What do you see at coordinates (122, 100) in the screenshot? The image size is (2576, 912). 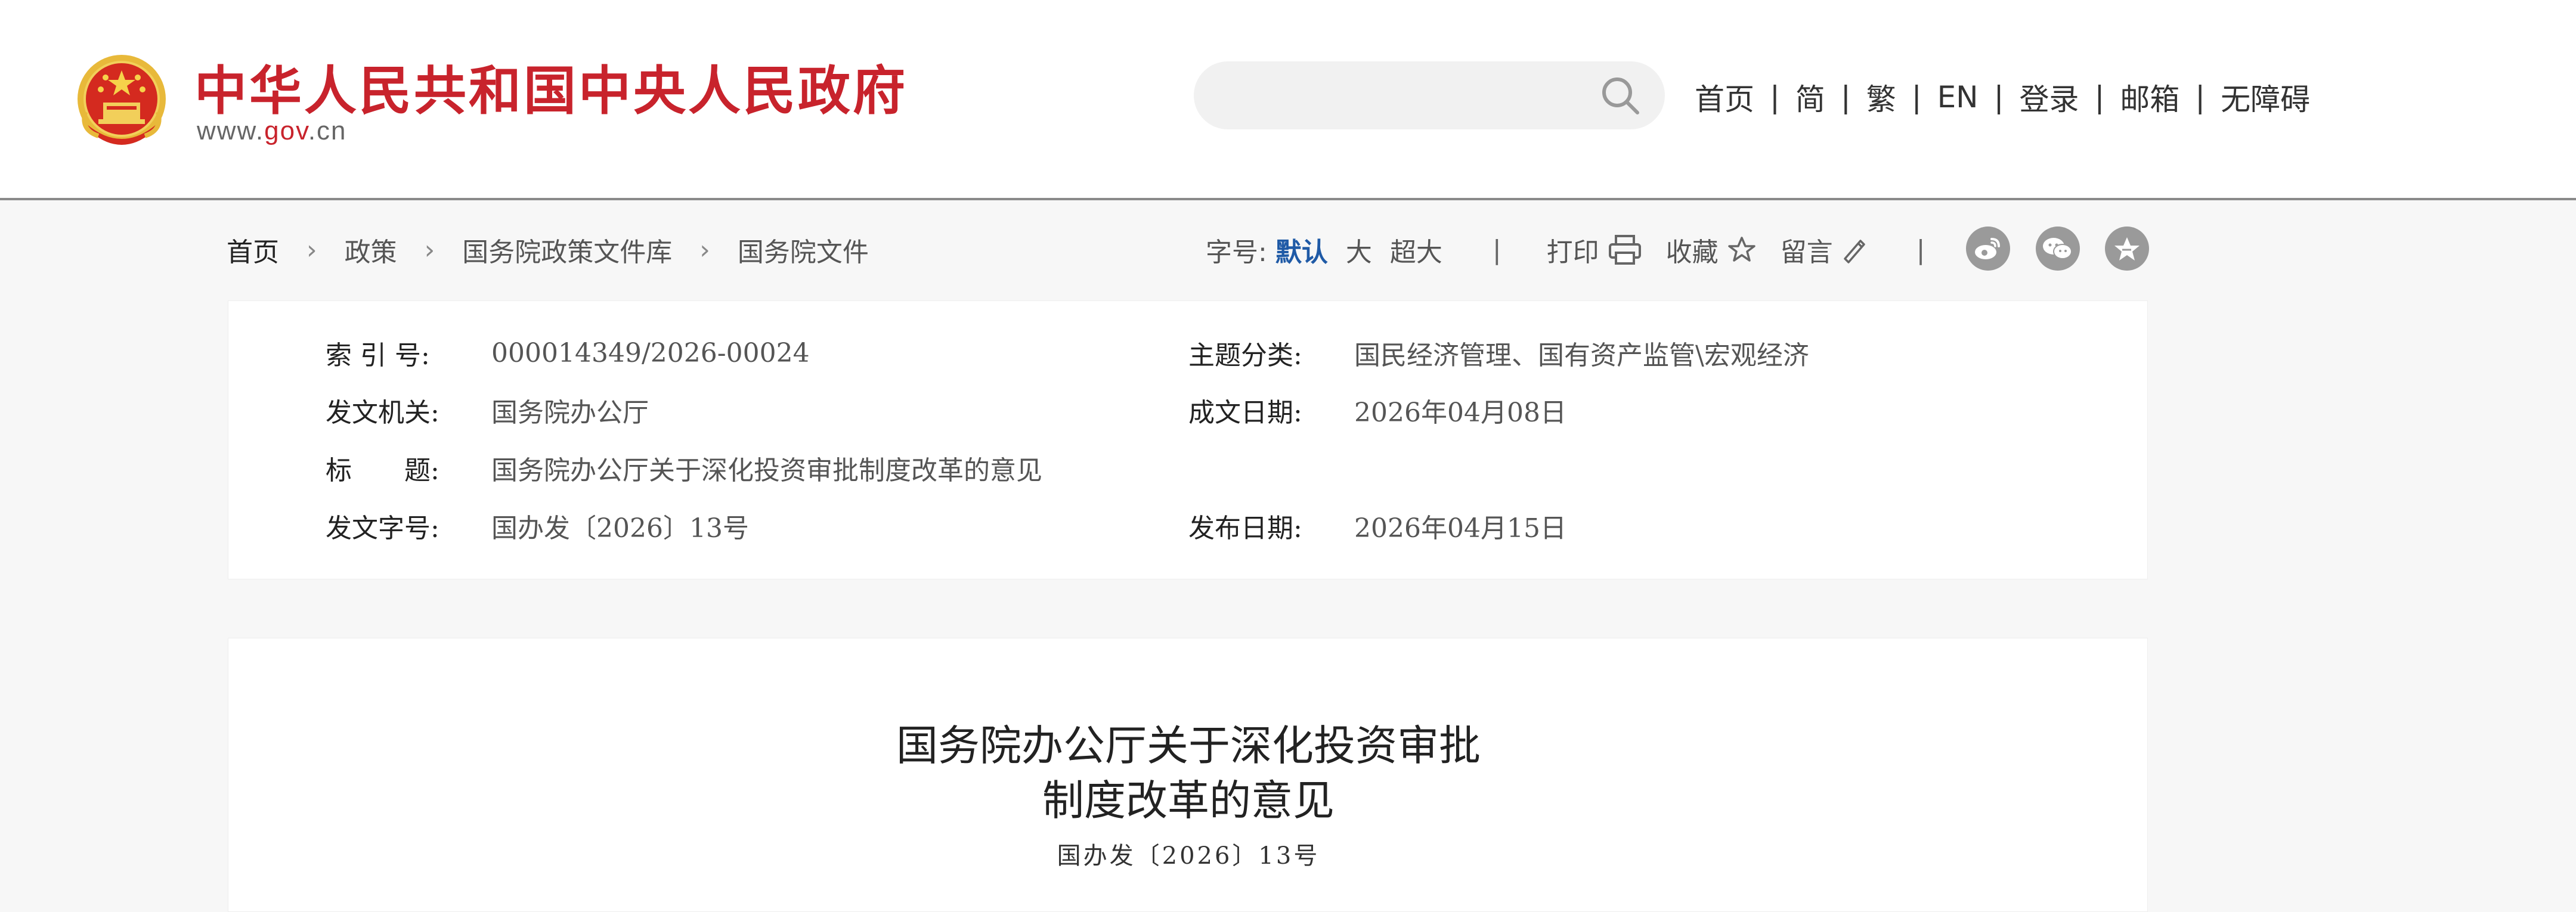 I see `national-emblem-icon` at bounding box center [122, 100].